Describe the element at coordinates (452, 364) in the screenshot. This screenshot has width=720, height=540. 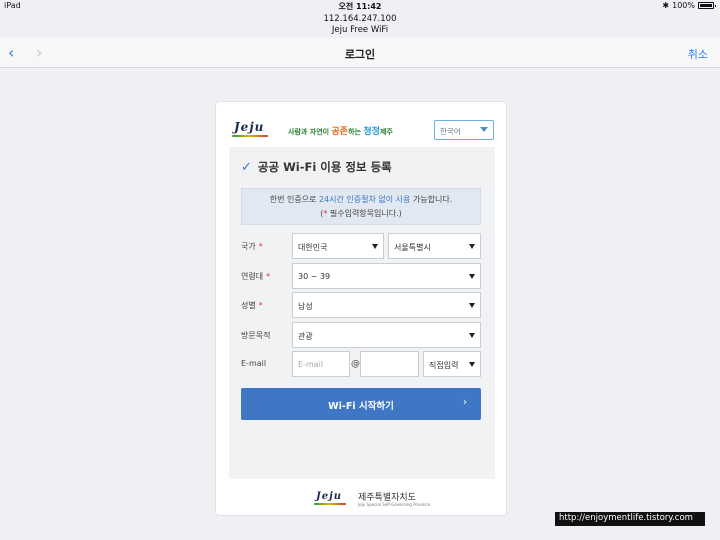
I see `email-domain-select: 직접입력` at that location.